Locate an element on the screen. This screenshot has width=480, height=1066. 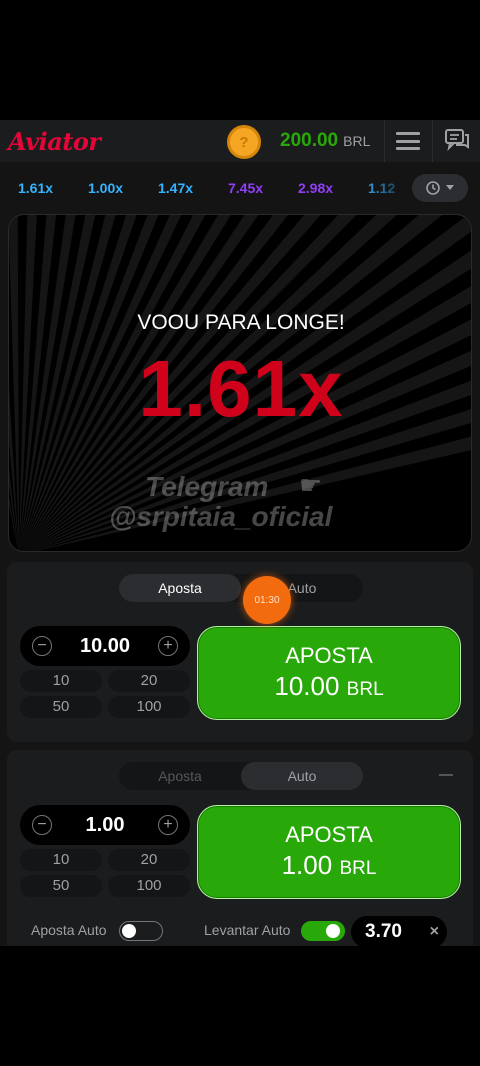
chevron-down-icon is located at coordinates (450, 187).